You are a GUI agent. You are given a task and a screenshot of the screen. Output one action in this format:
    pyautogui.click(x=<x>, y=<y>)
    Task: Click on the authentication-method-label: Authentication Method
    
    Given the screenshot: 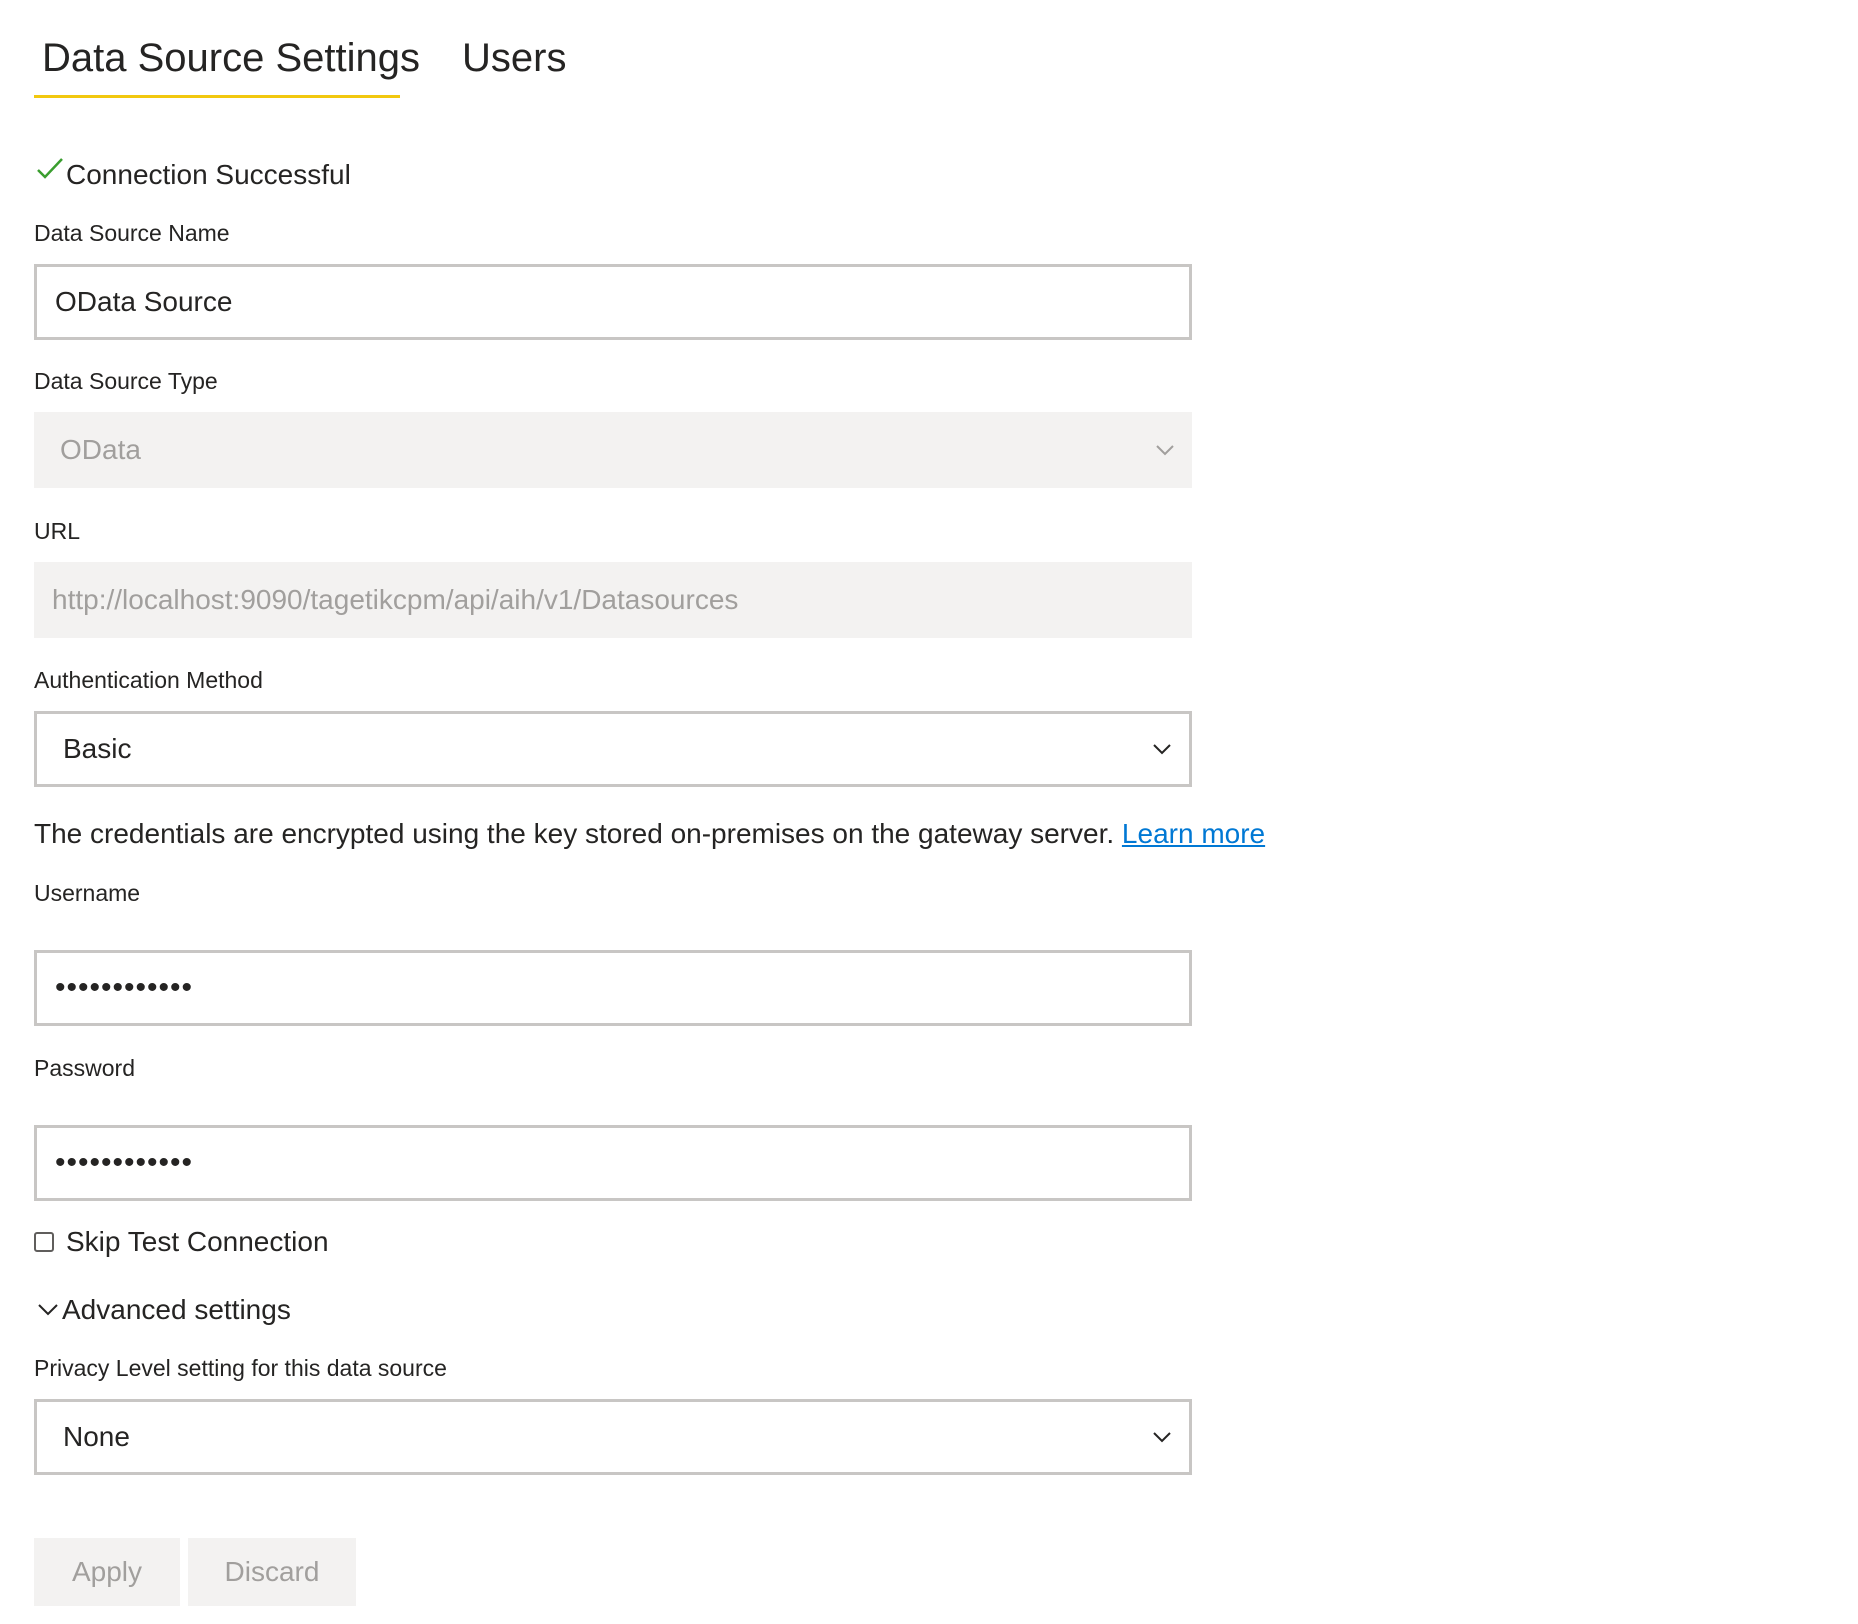 What is the action you would take?
    pyautogui.click(x=148, y=680)
    